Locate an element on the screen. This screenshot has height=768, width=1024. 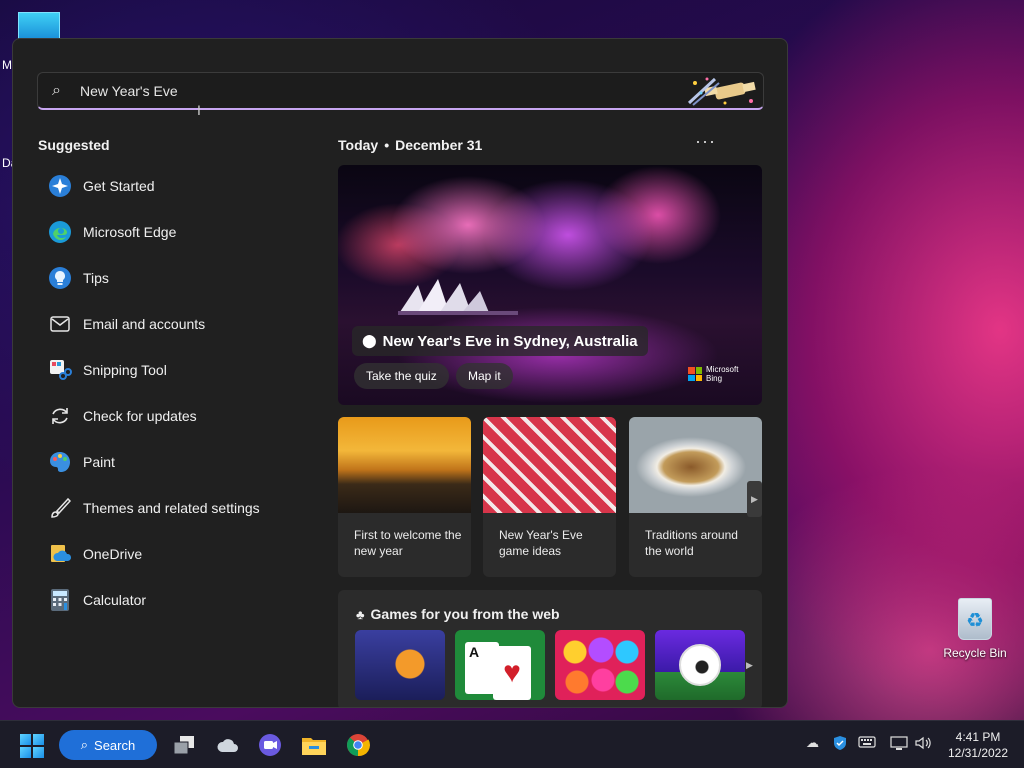
network-icon is located at coordinates (899, 744).